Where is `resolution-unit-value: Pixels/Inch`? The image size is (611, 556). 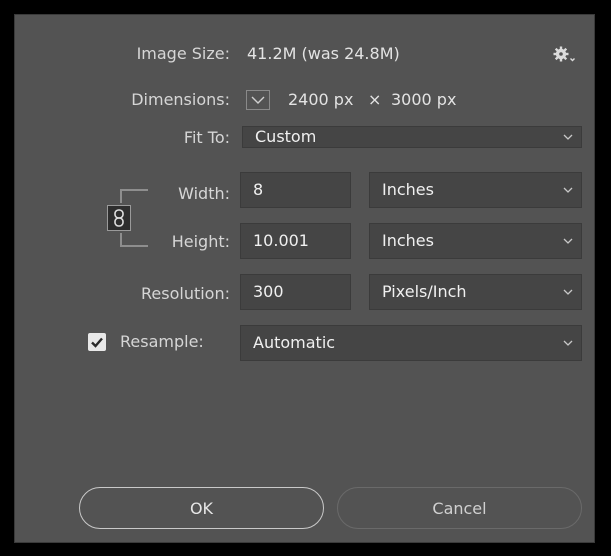
resolution-unit-value: Pixels/Inch is located at coordinates (424, 291).